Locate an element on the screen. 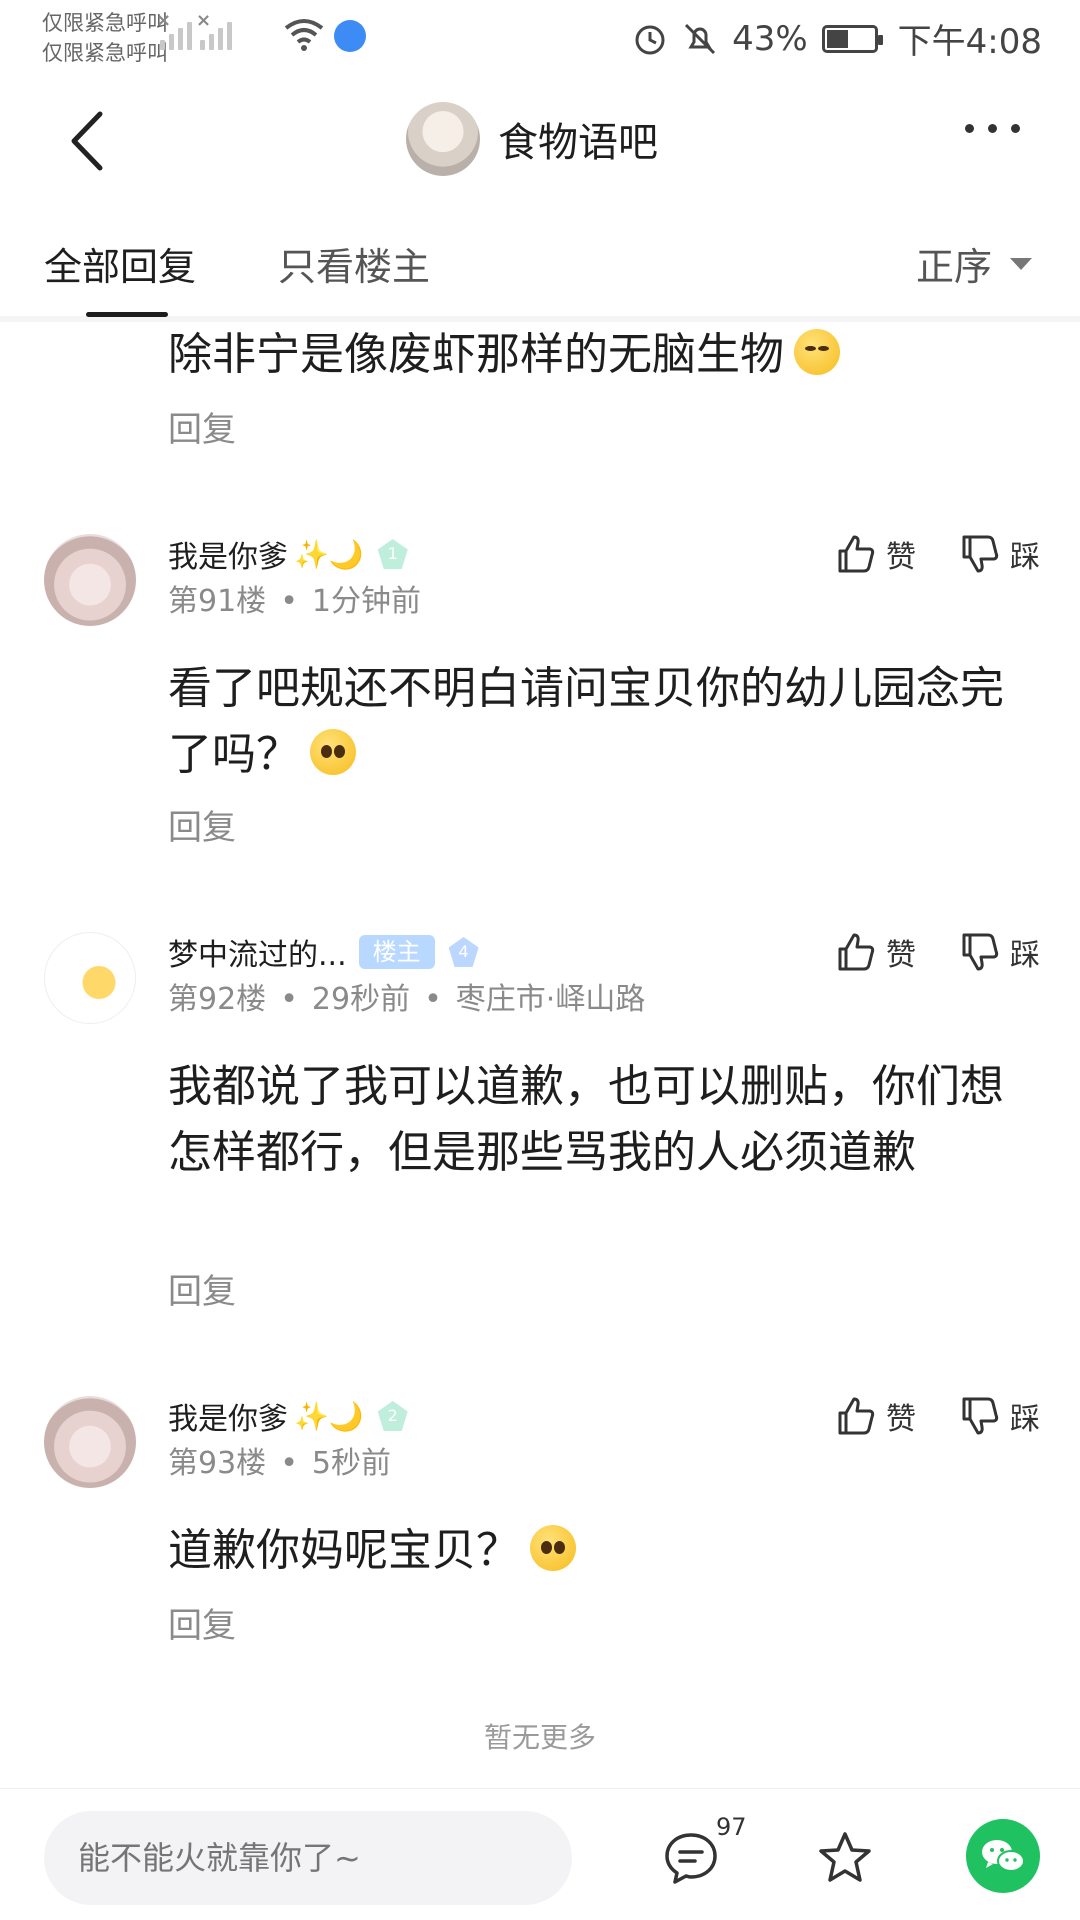 The image size is (1080, 1920). op-badge: 楼主 is located at coordinates (396, 952).